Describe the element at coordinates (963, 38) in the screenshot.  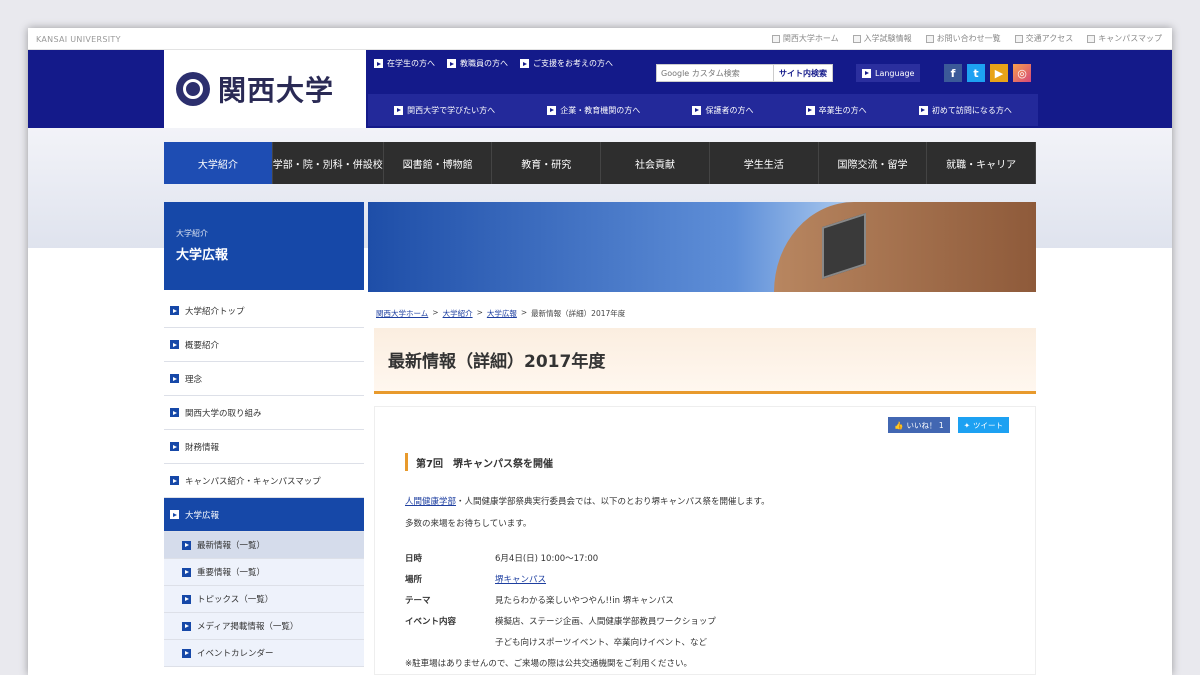
I see `utility-link-contact: お問い合わせ一覧` at that location.